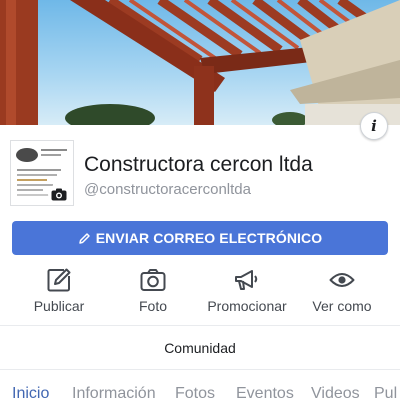 This screenshot has height=400, width=400. I want to click on page-title: Constructora cercon ltda, so click(198, 164).